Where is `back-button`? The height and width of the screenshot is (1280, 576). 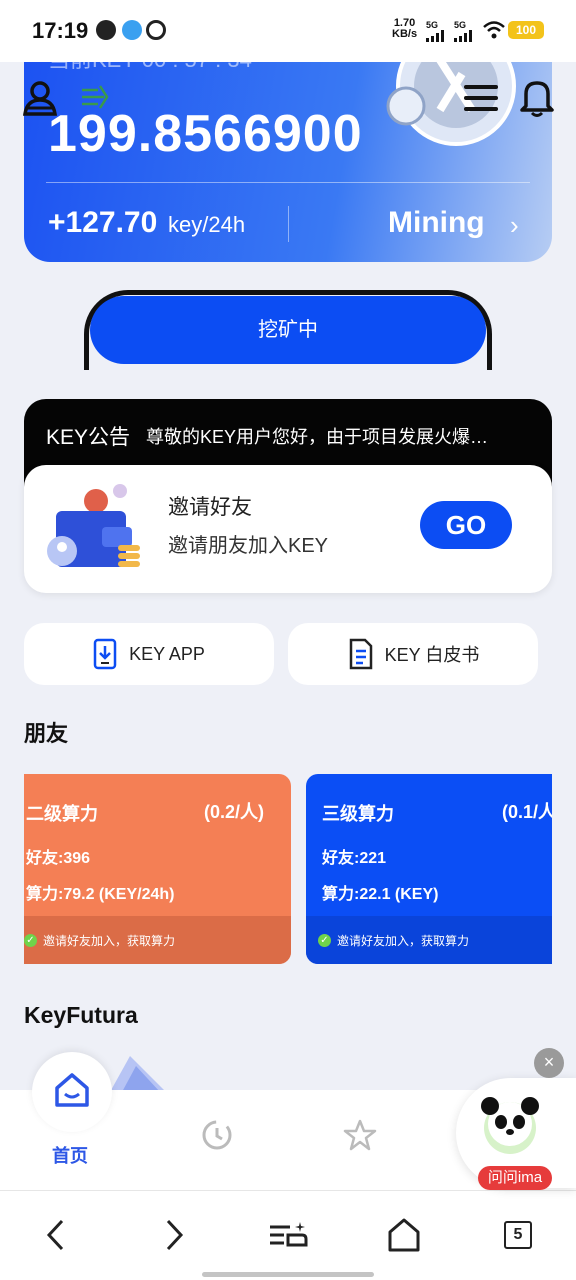
back-button is located at coordinates (56, 1235).